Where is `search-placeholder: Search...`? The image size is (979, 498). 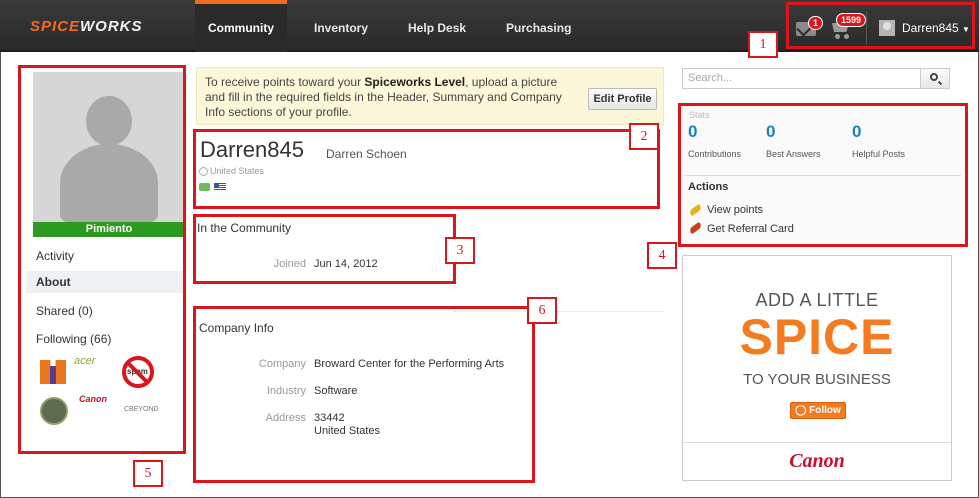
search-placeholder: Search... is located at coordinates (710, 78).